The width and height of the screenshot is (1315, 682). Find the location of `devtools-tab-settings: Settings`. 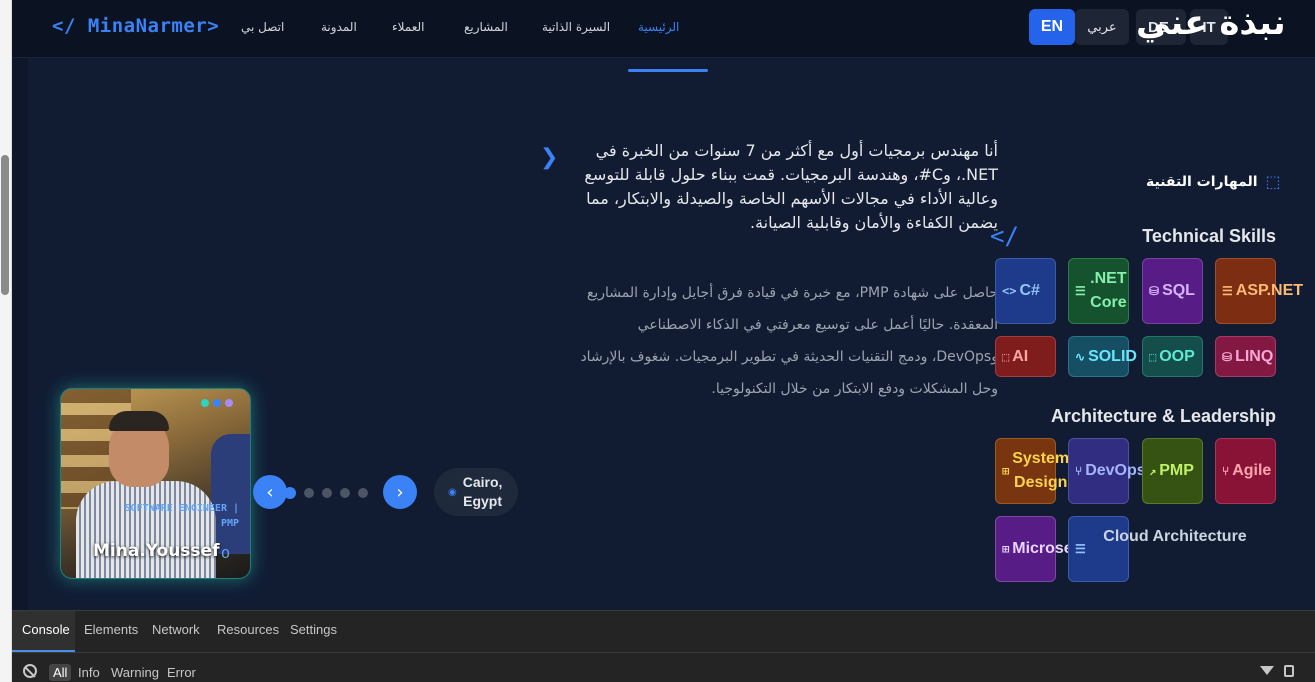

devtools-tab-settings: Settings is located at coordinates (313, 629).